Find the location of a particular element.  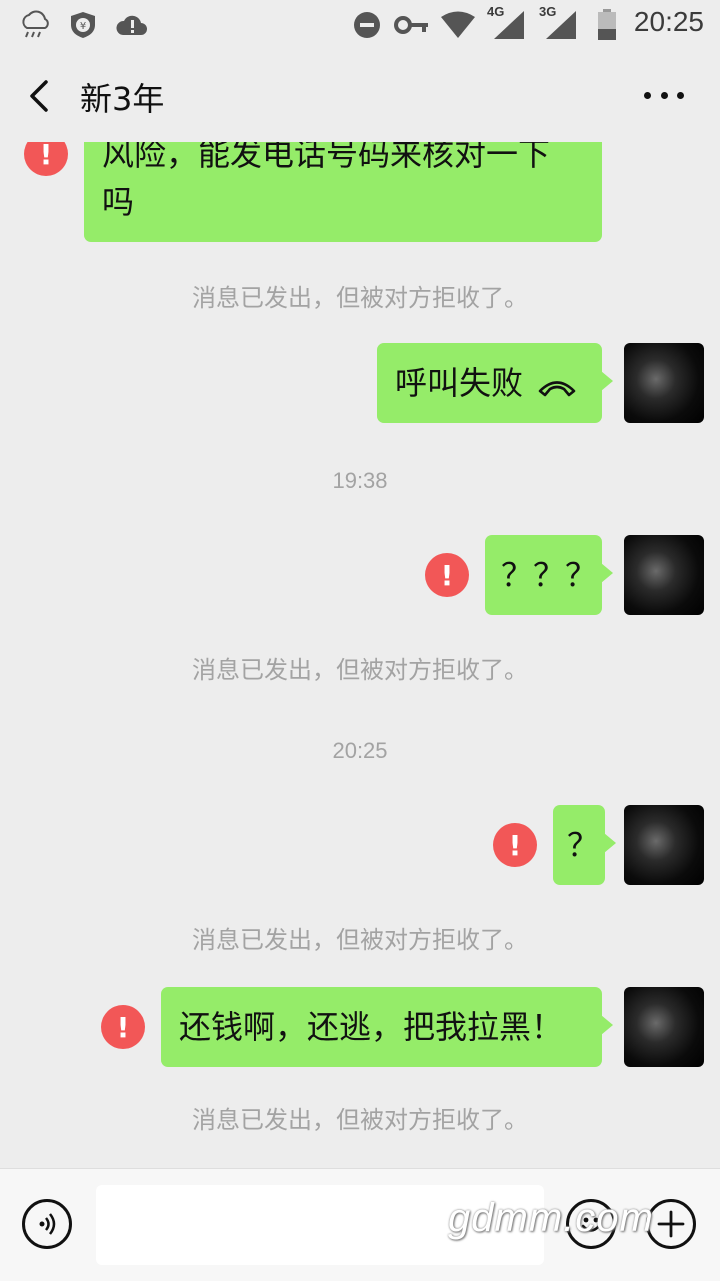

chat-title: 新3年 is located at coordinates (122, 99).